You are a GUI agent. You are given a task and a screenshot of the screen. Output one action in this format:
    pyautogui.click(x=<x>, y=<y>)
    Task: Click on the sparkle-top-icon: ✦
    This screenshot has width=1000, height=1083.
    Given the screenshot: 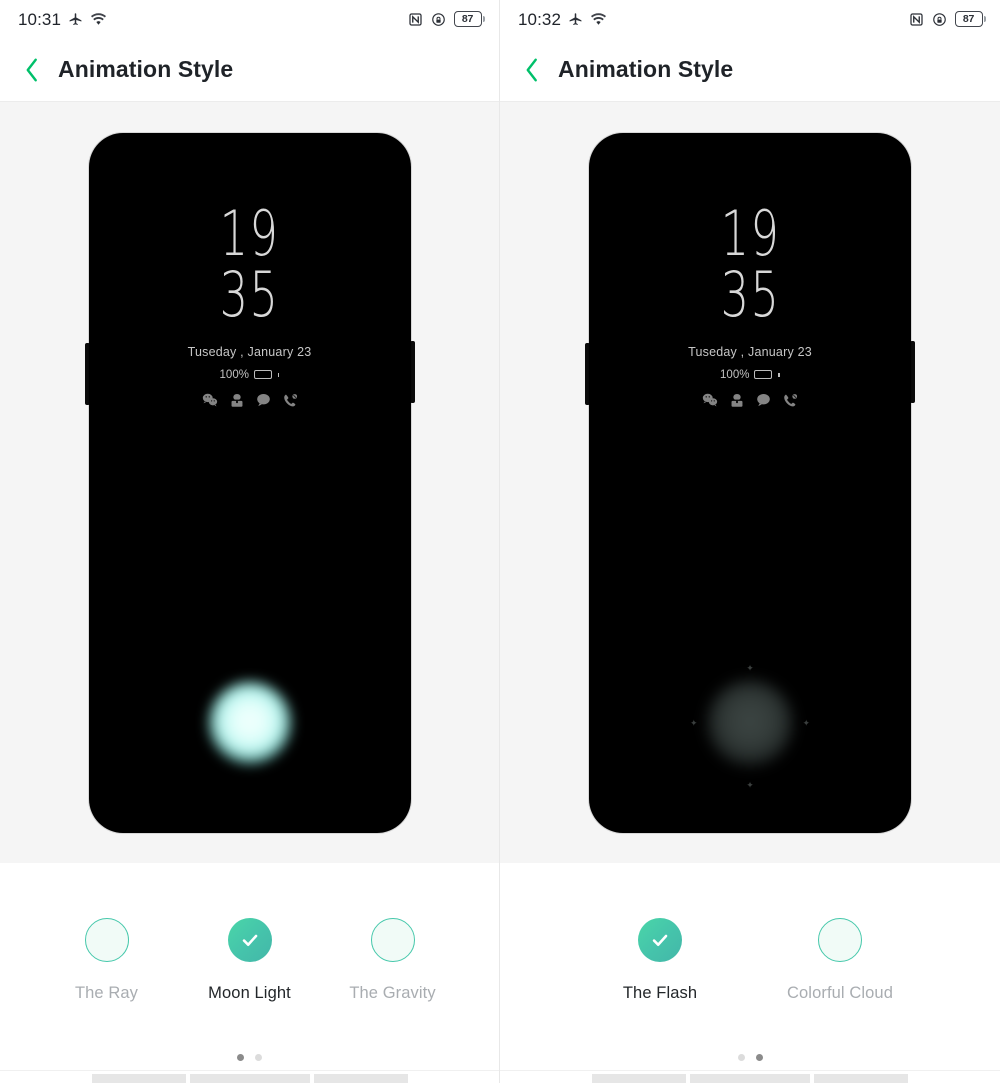 What is the action you would take?
    pyautogui.click(x=750, y=667)
    